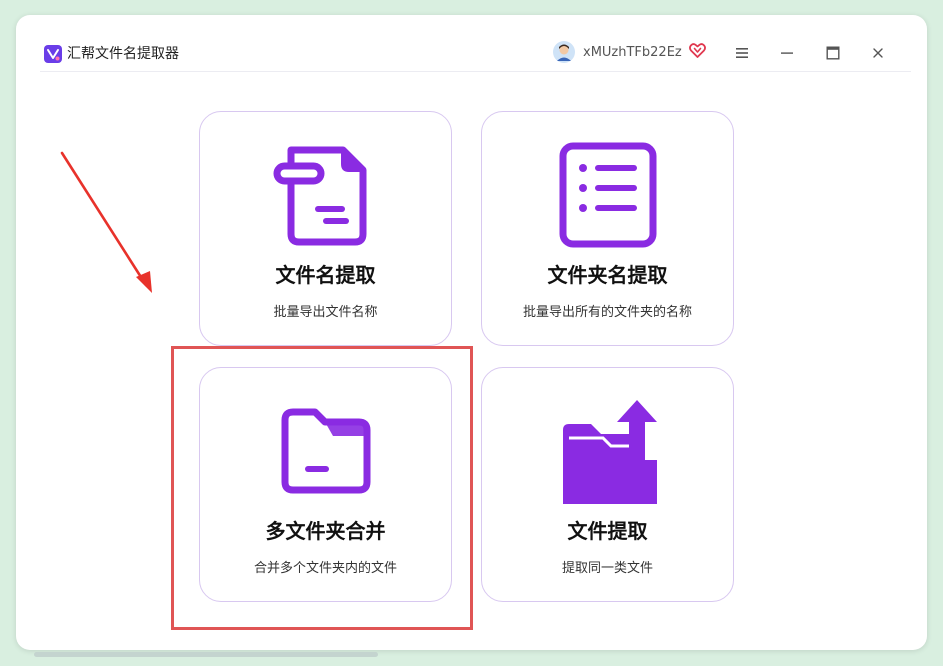 The width and height of the screenshot is (943, 666). What do you see at coordinates (319, 196) in the screenshot?
I see `file-name-icon` at bounding box center [319, 196].